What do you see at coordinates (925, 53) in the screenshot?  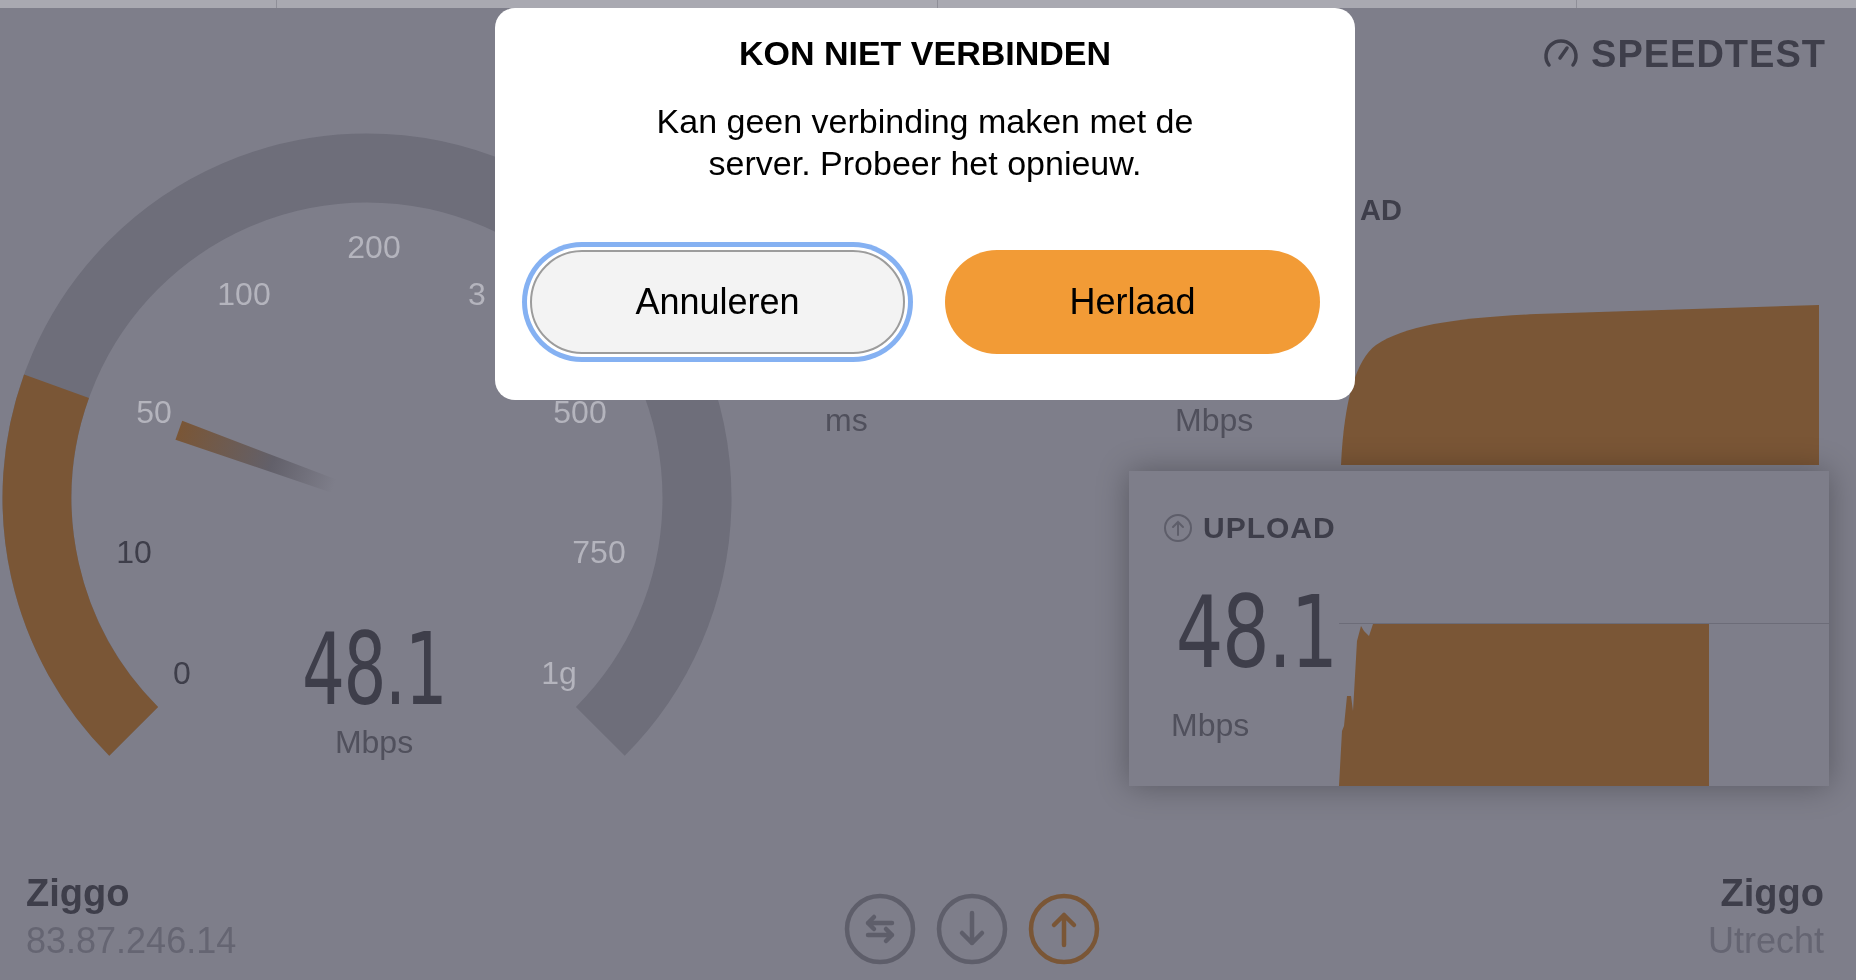 I see `dialog-title: KON NIET VERBINDEN` at bounding box center [925, 53].